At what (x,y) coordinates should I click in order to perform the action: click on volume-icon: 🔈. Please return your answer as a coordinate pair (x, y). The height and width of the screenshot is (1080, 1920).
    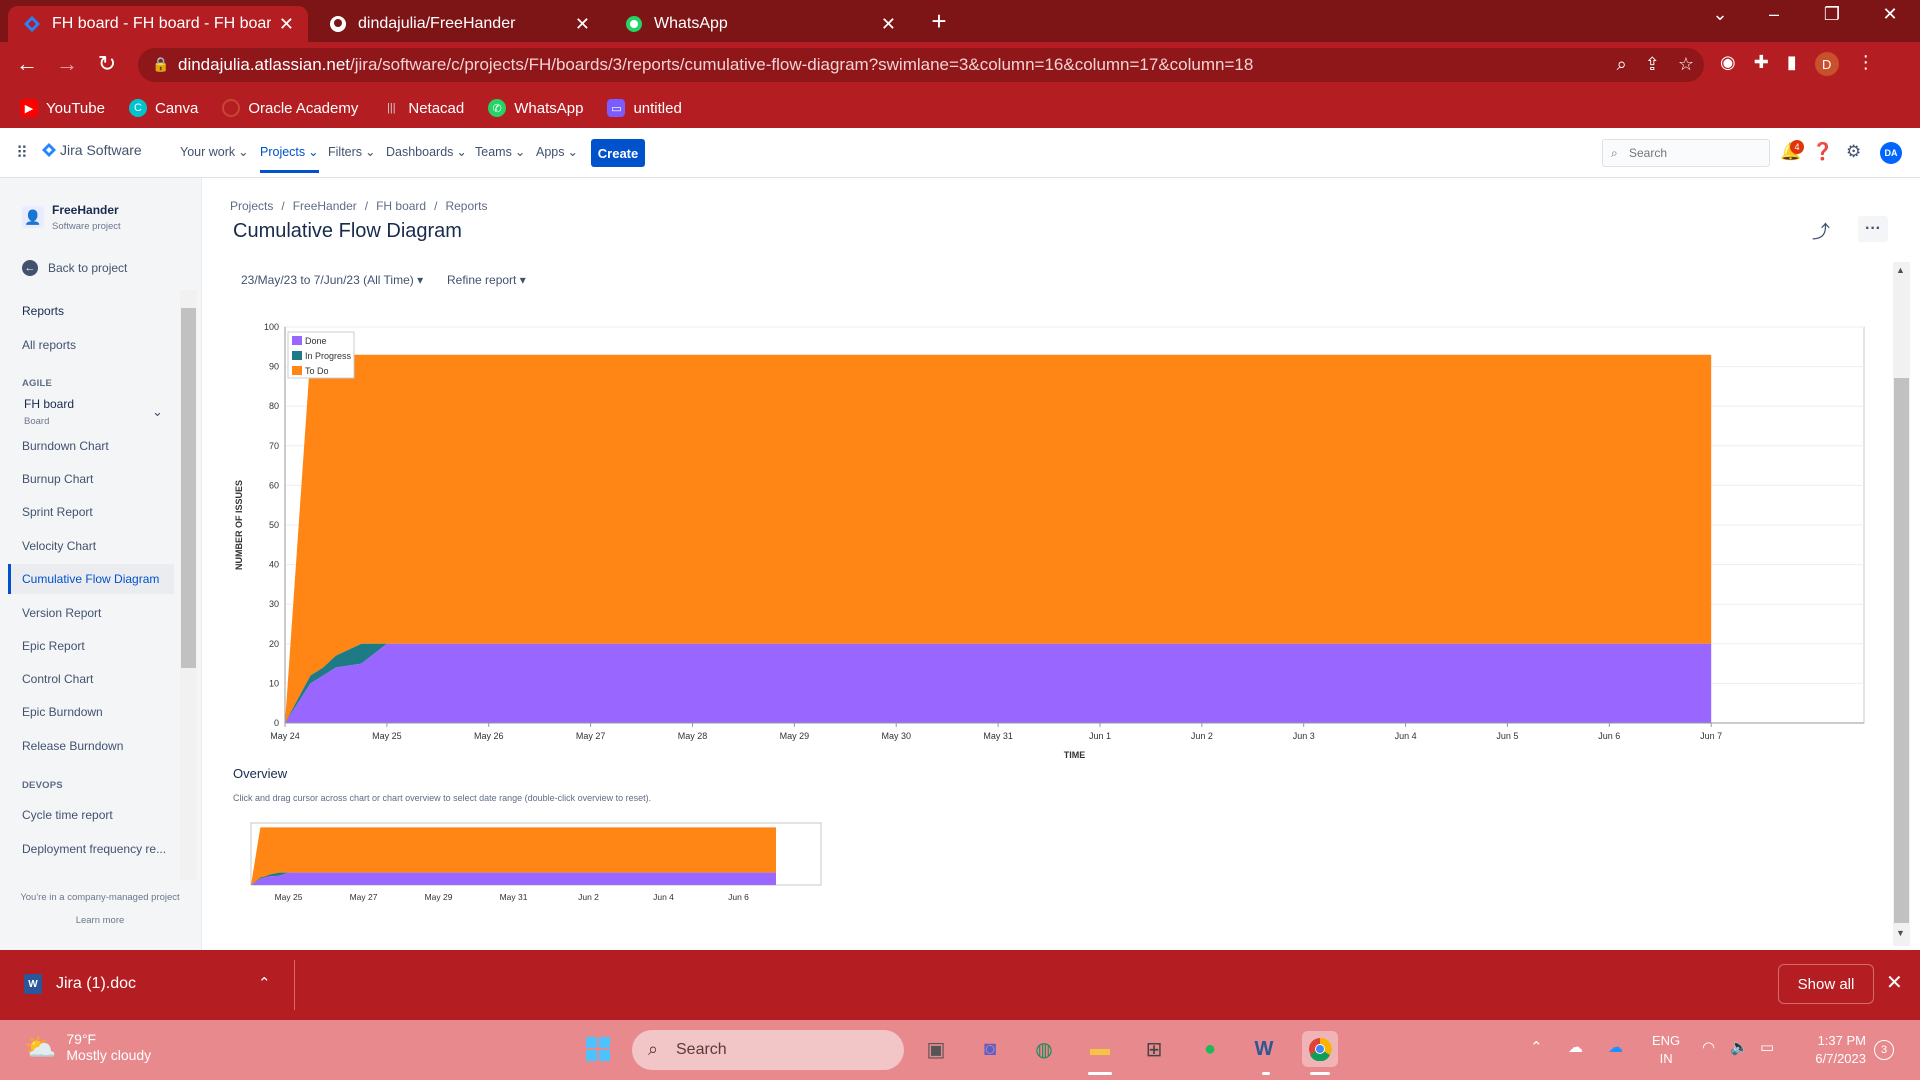
    Looking at the image, I should click on (1739, 1047).